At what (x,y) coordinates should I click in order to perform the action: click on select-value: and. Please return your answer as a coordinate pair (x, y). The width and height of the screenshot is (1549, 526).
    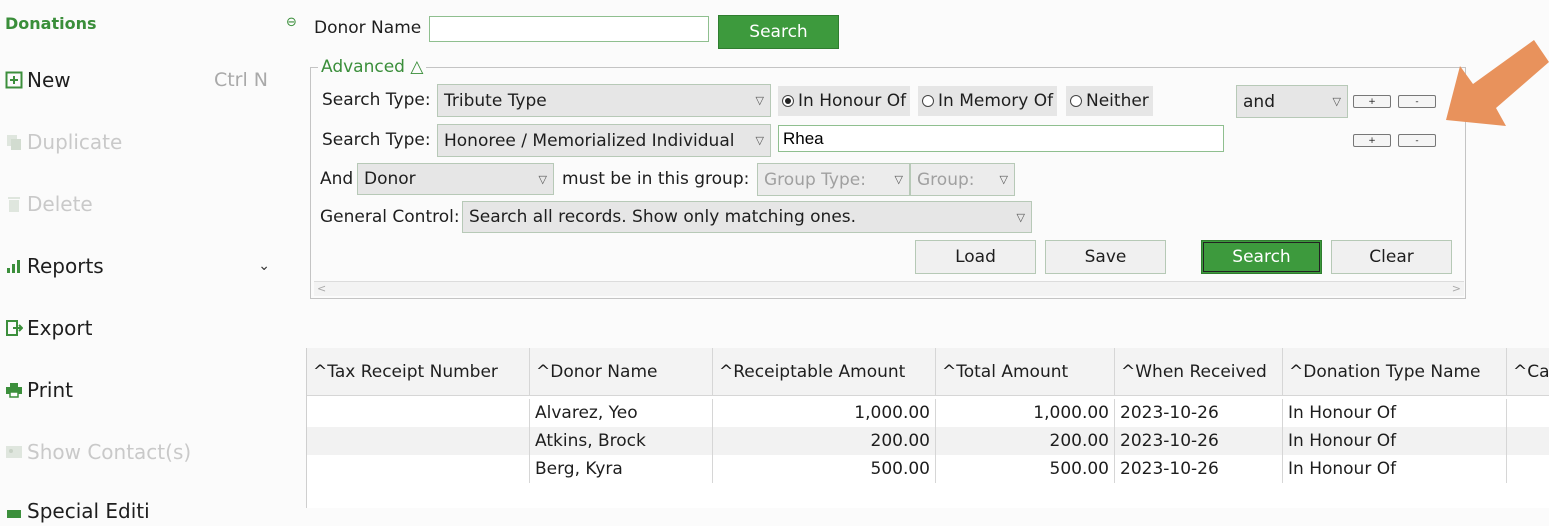
    Looking at the image, I should click on (1259, 101).